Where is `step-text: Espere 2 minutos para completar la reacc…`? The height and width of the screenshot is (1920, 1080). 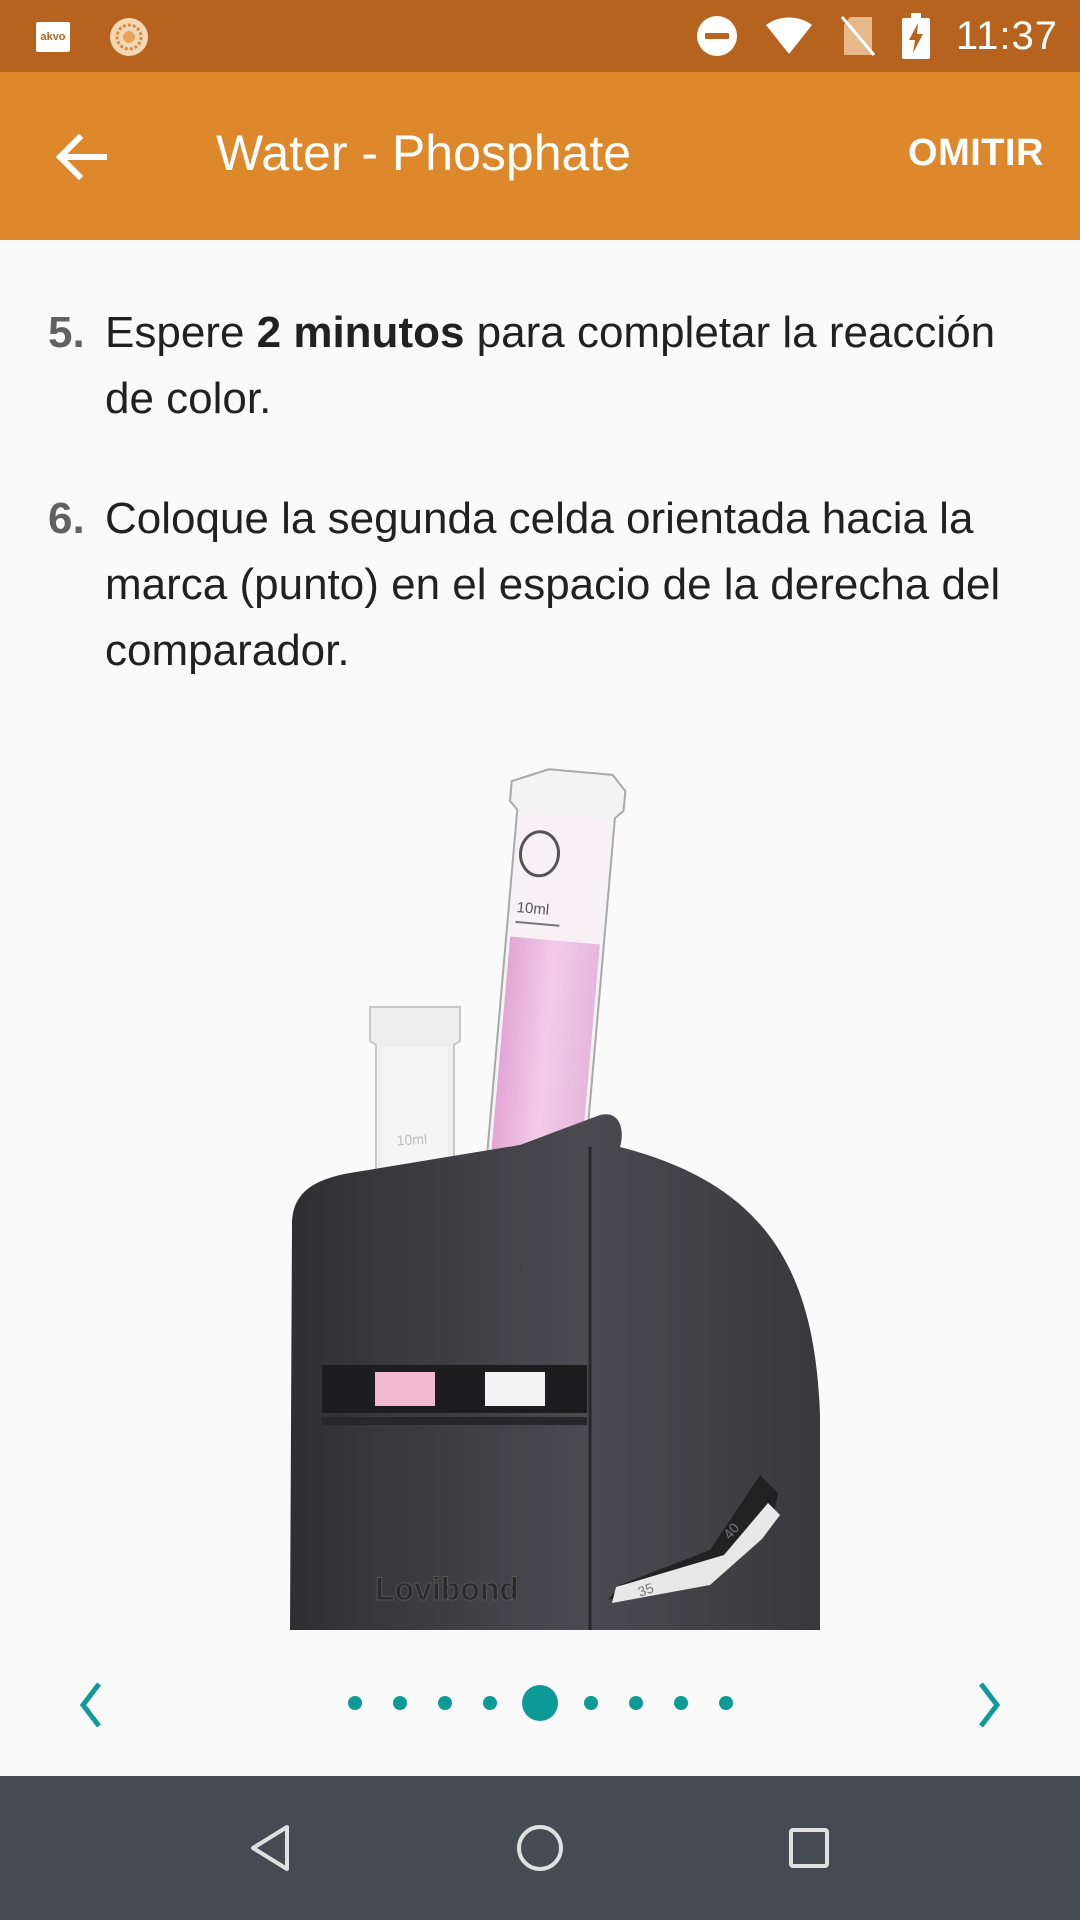 step-text: Espere 2 minutos para completar la reacc… is located at coordinates (550, 365).